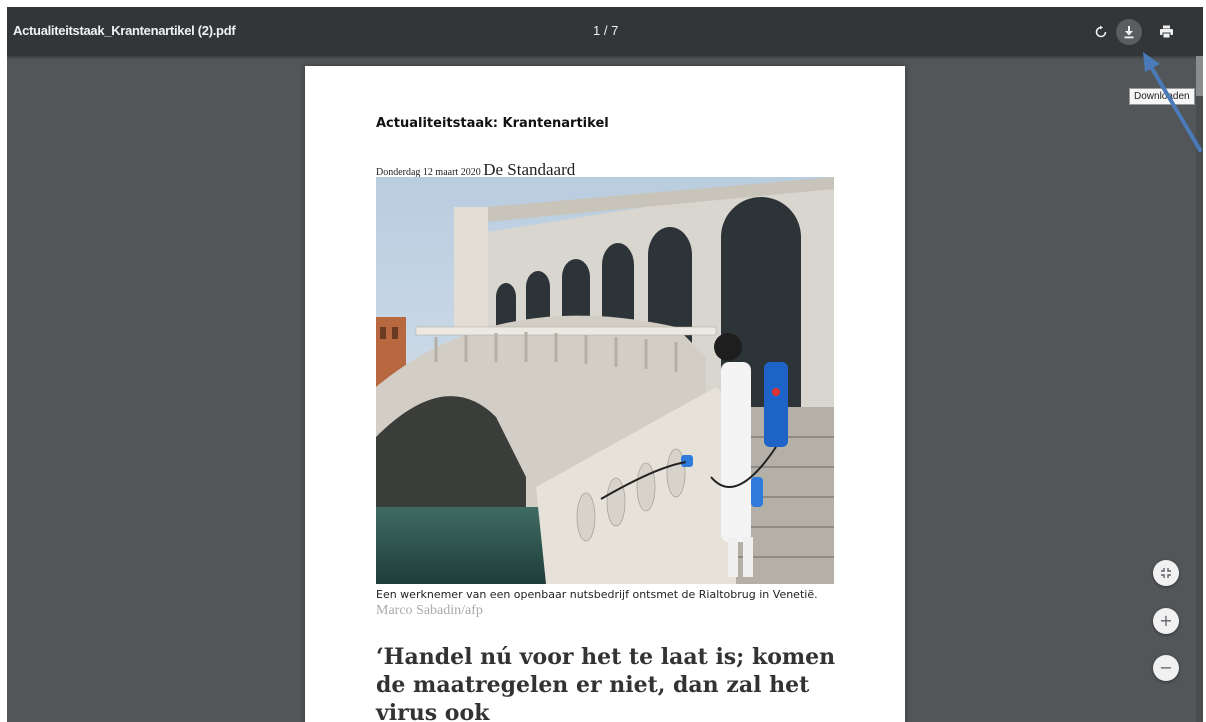  I want to click on zoom-out-button: −, so click(1166, 668).